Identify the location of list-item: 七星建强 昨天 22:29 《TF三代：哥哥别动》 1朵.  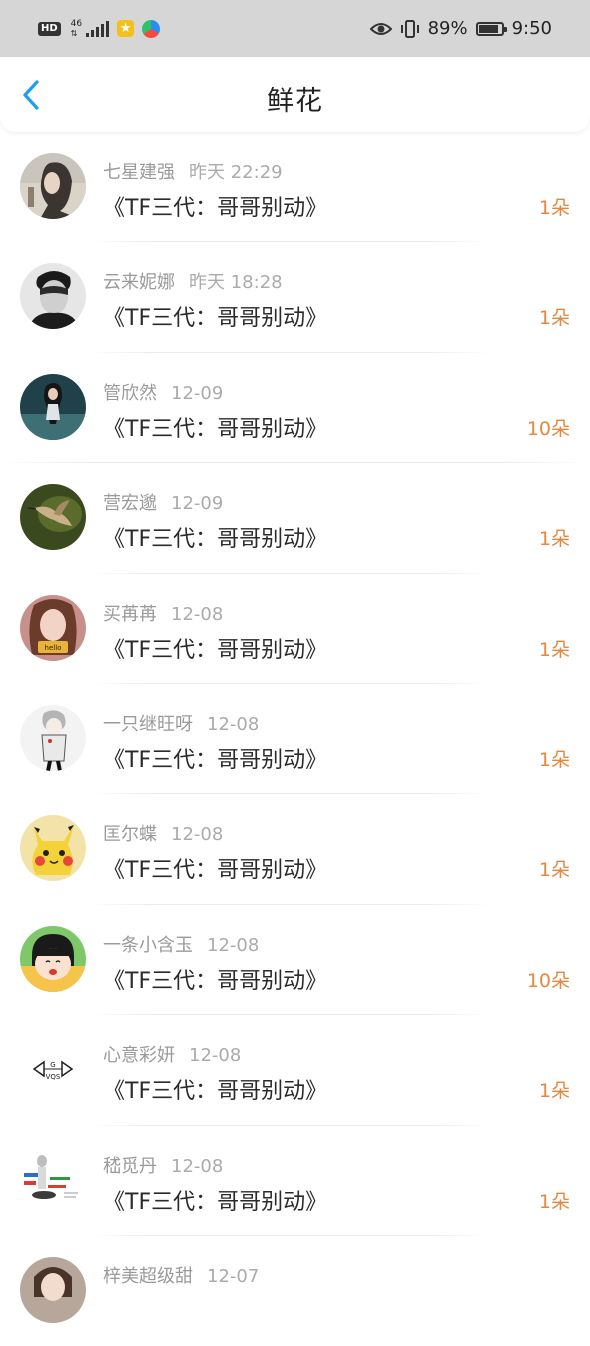
(295, 187).